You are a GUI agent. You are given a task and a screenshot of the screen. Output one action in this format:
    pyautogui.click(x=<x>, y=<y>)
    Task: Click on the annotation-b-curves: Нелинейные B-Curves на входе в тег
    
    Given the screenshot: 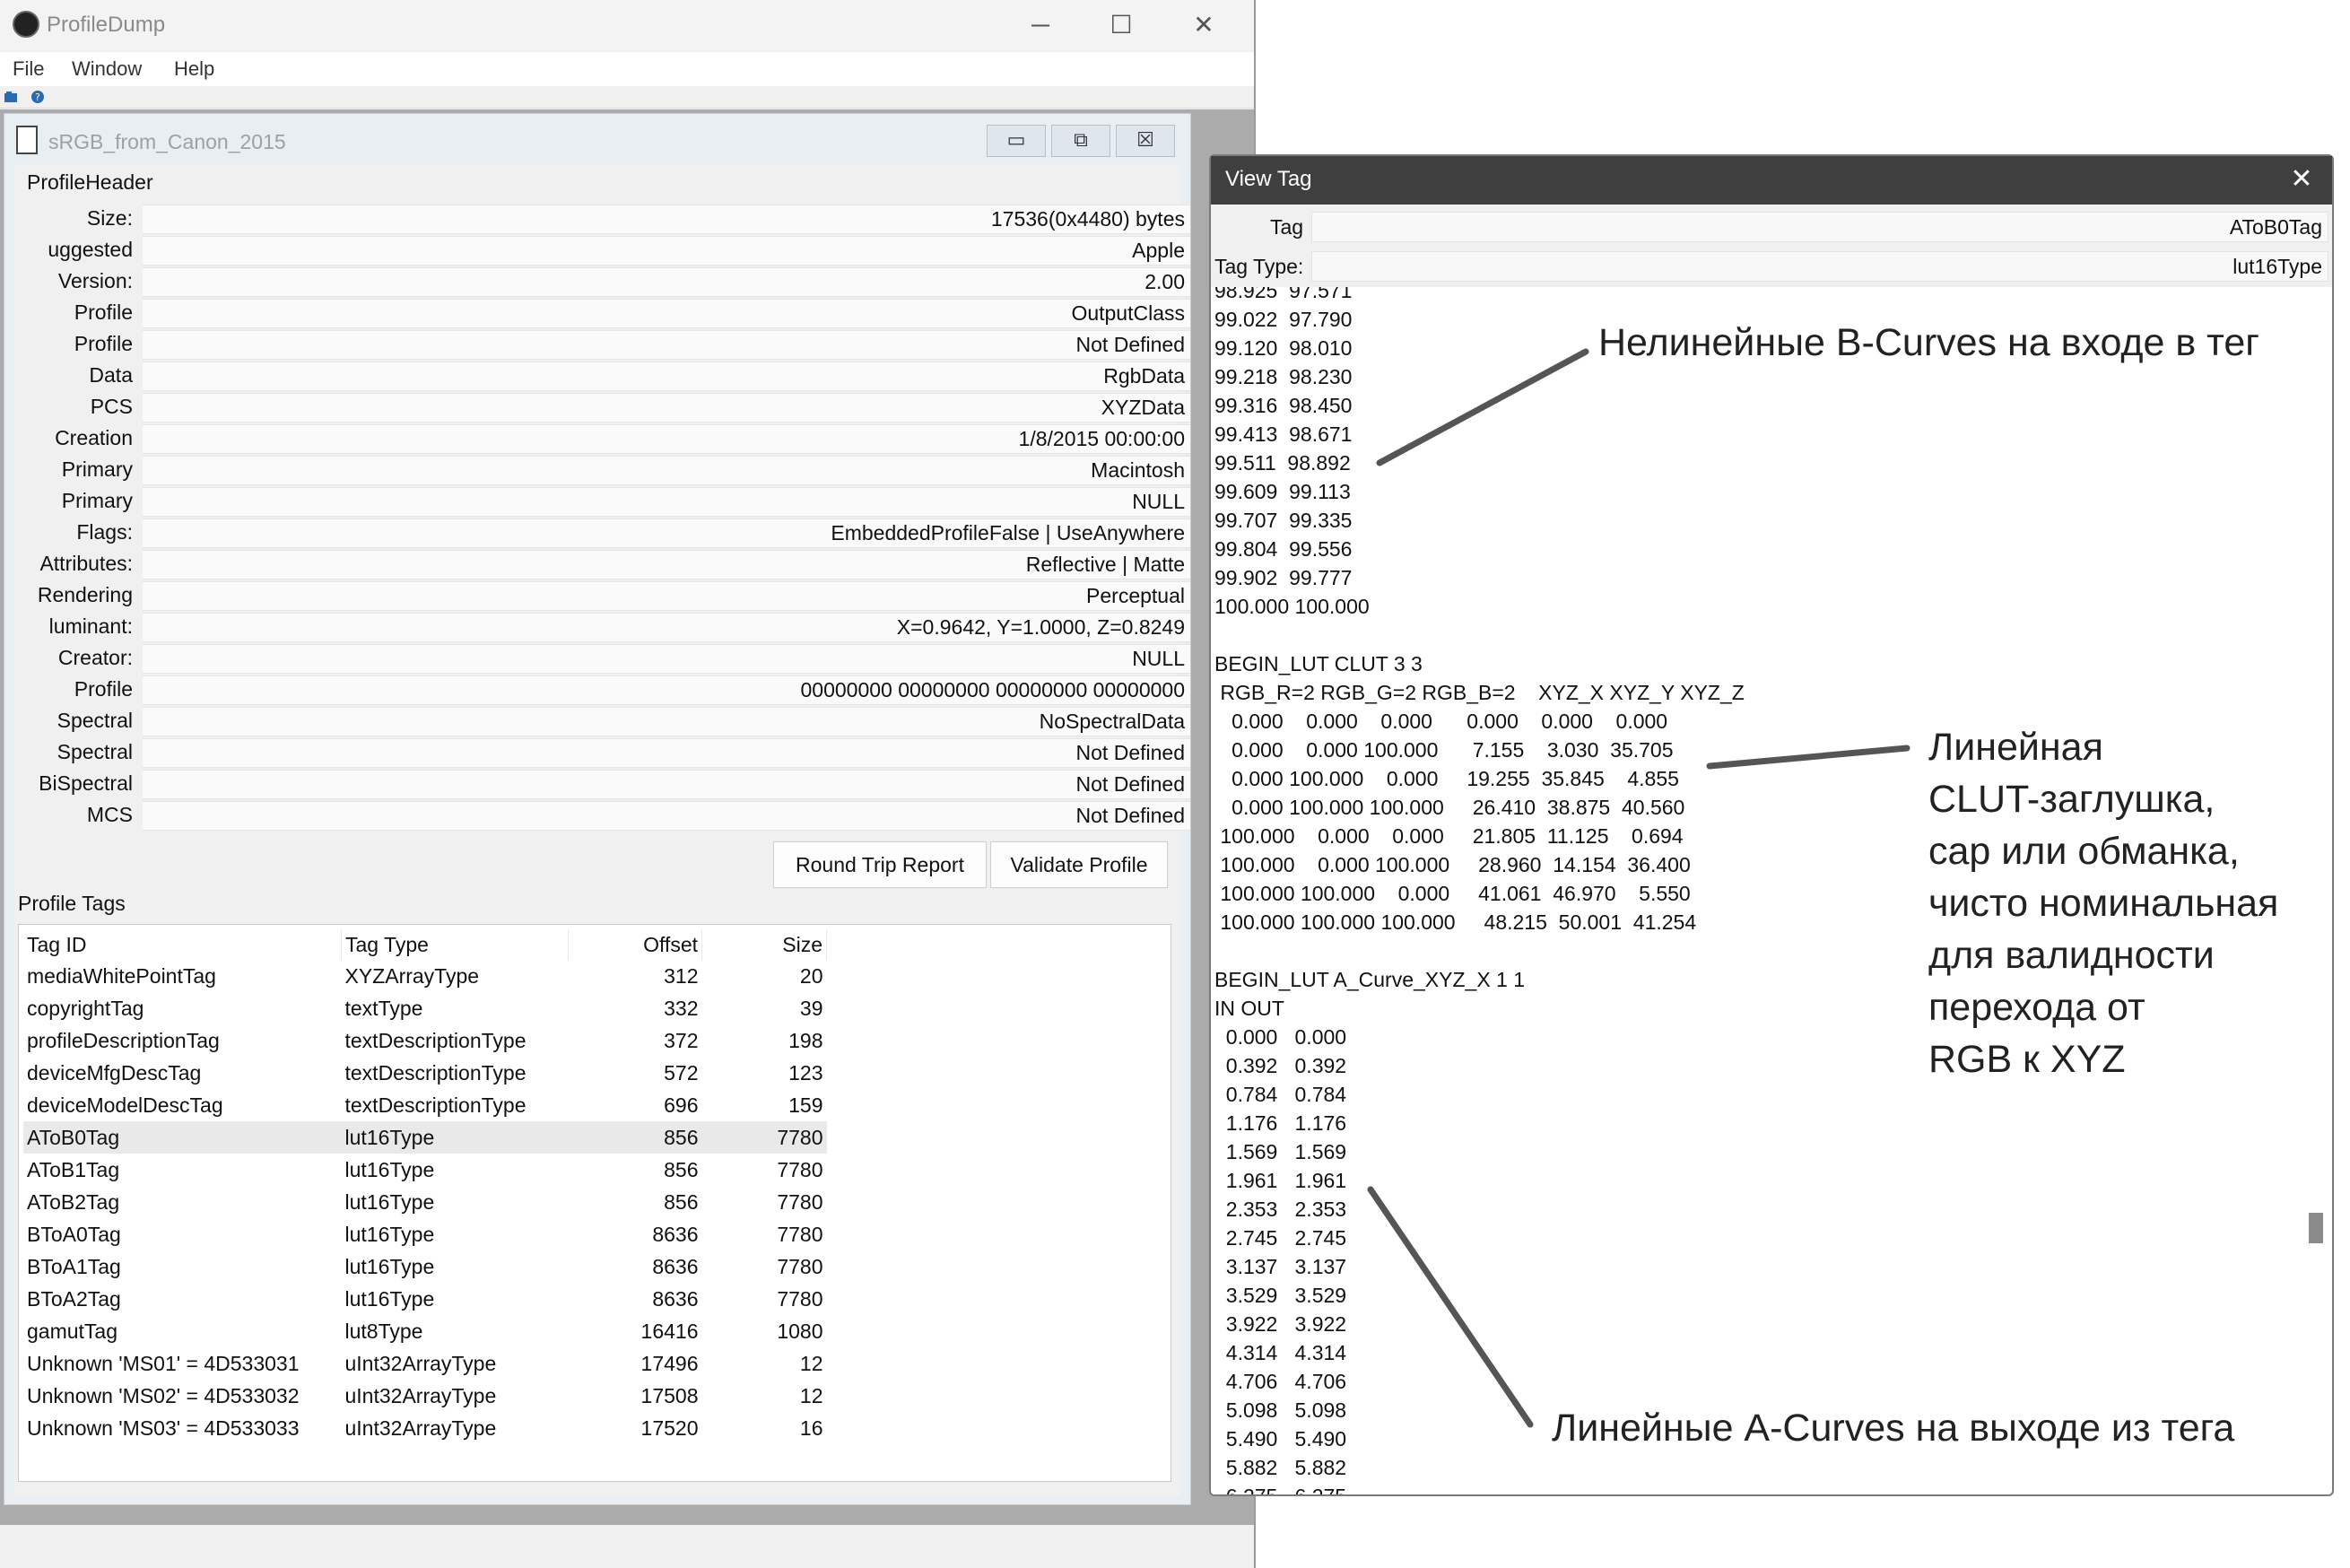 What is the action you would take?
    pyautogui.click(x=1928, y=343)
    